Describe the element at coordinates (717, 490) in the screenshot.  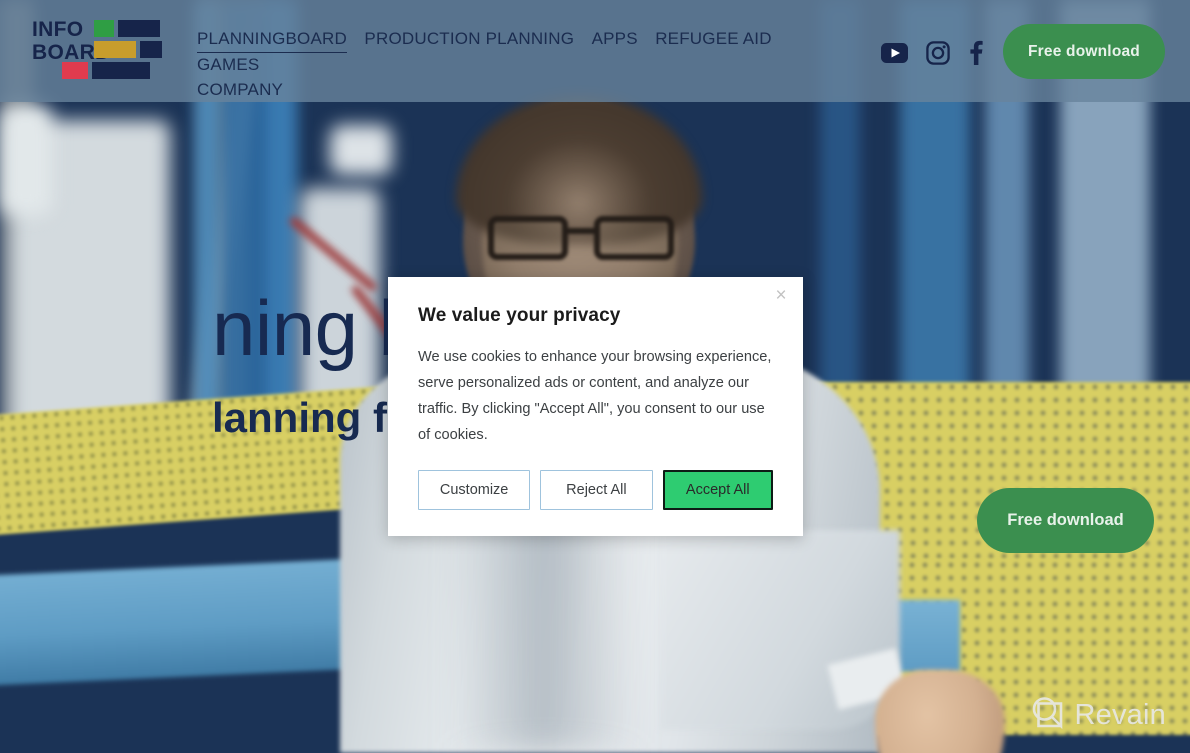
I see `accept-all-button: Accept All` at that location.